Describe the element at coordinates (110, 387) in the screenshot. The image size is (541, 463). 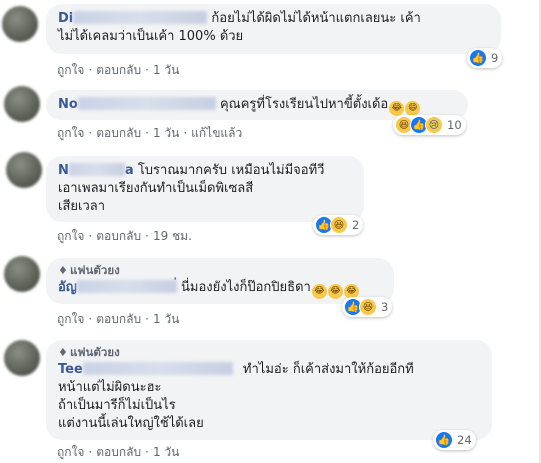
I see `comment-text-line: หน้าแต่ไม่ผิดนะฮะ` at that location.